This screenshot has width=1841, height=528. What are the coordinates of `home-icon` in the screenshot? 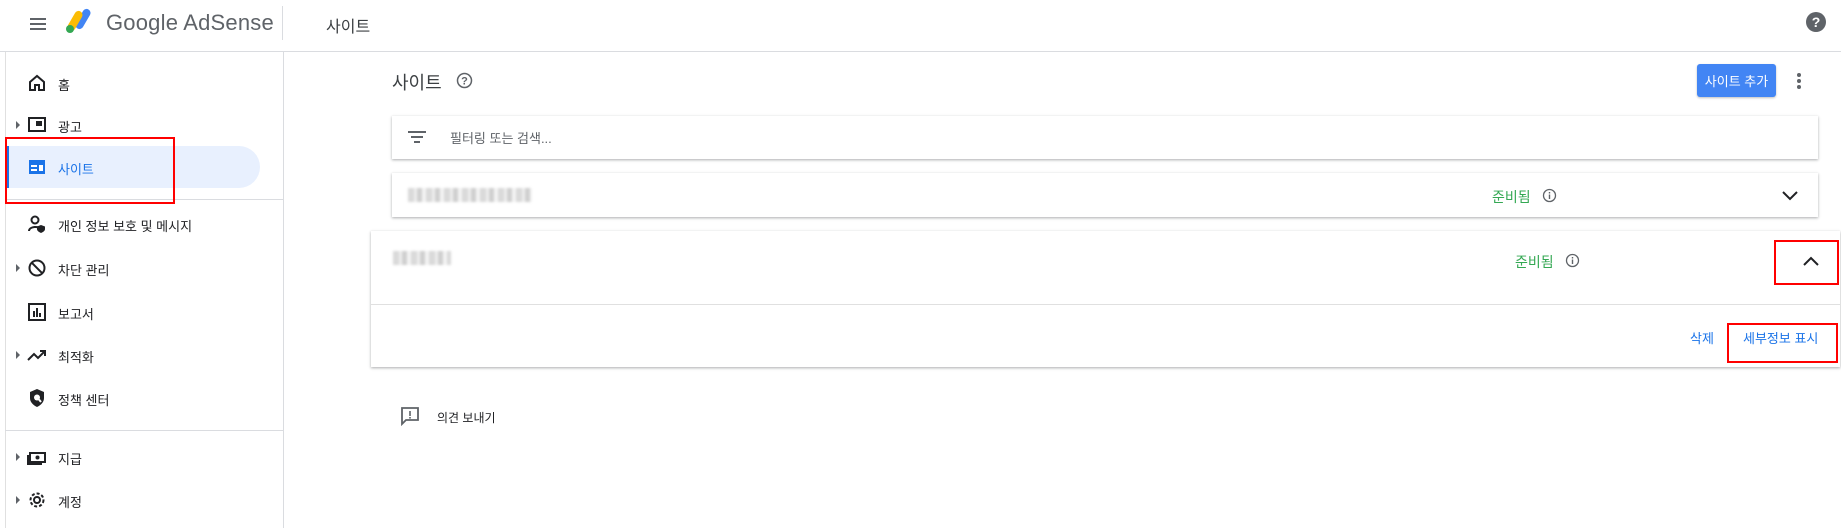 It's located at (37, 82).